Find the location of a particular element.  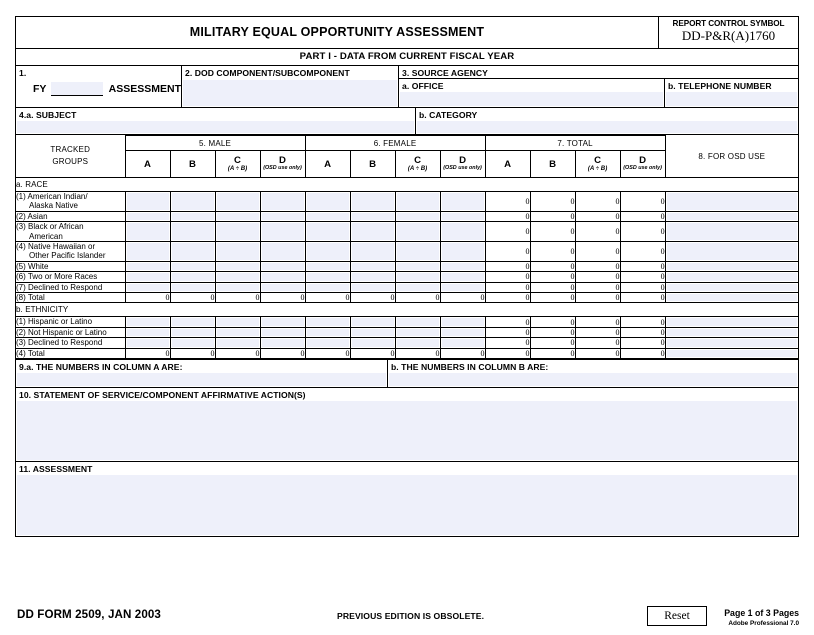

dod-component-input is located at coordinates (290, 93).